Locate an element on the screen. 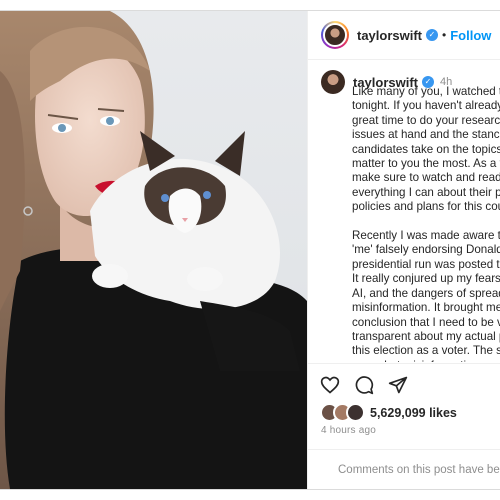  avatar is located at coordinates (335, 35).